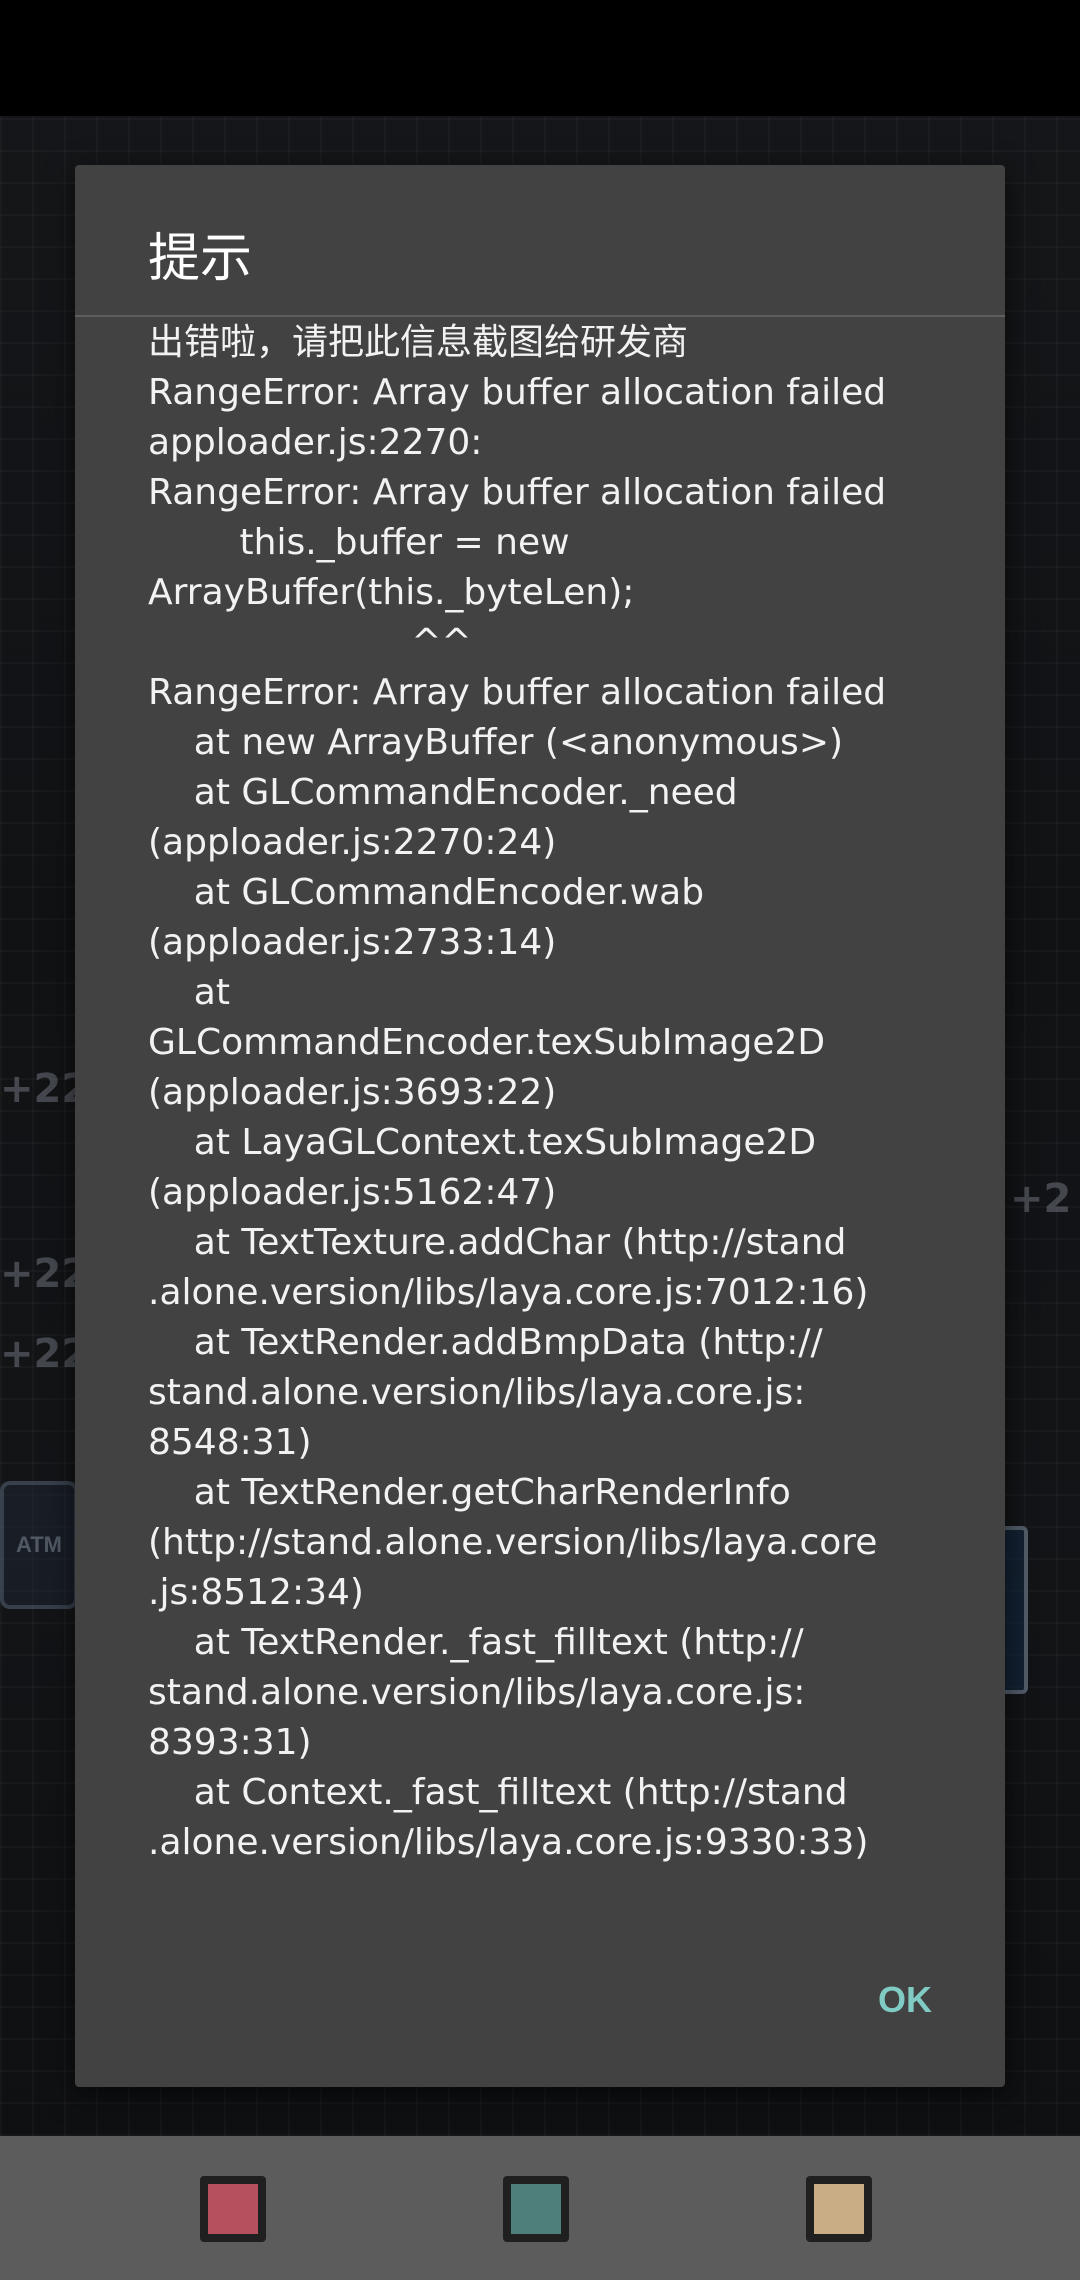 This screenshot has height=2280, width=1080. I want to click on red-square-icon, so click(233, 2209).